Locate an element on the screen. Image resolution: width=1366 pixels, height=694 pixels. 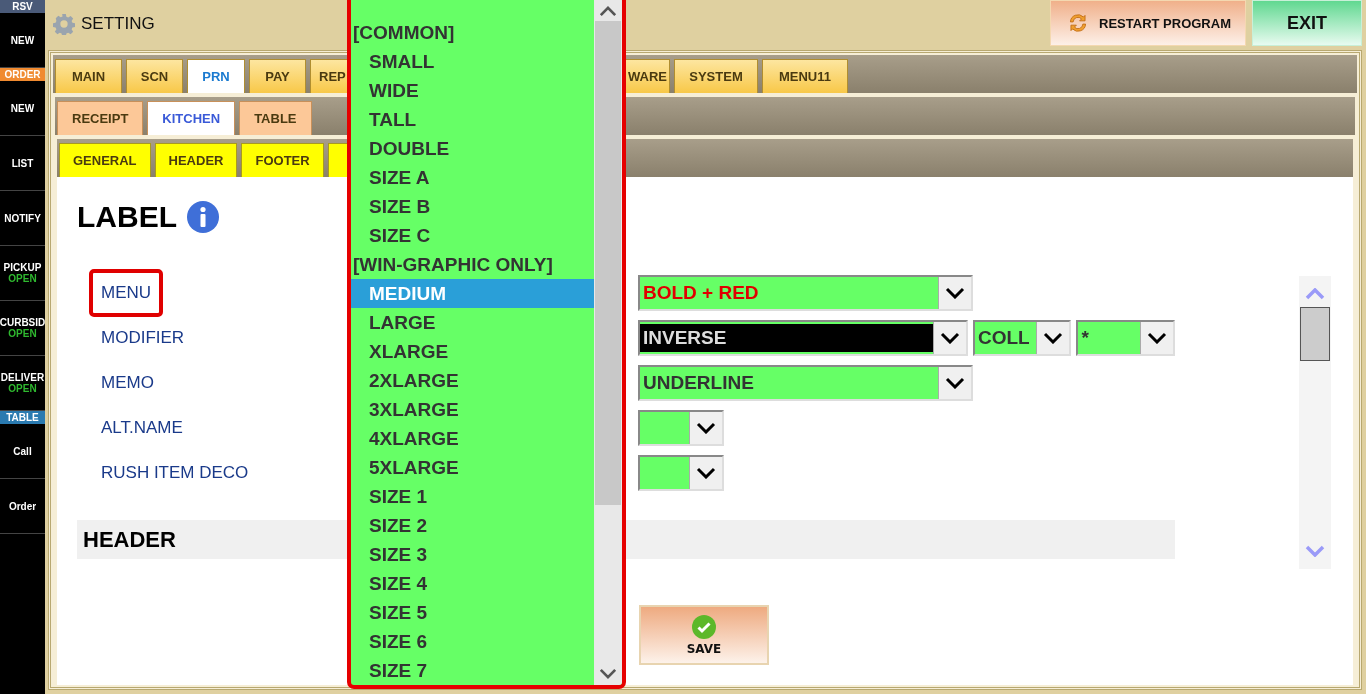
info-icon is located at coordinates (203, 217).